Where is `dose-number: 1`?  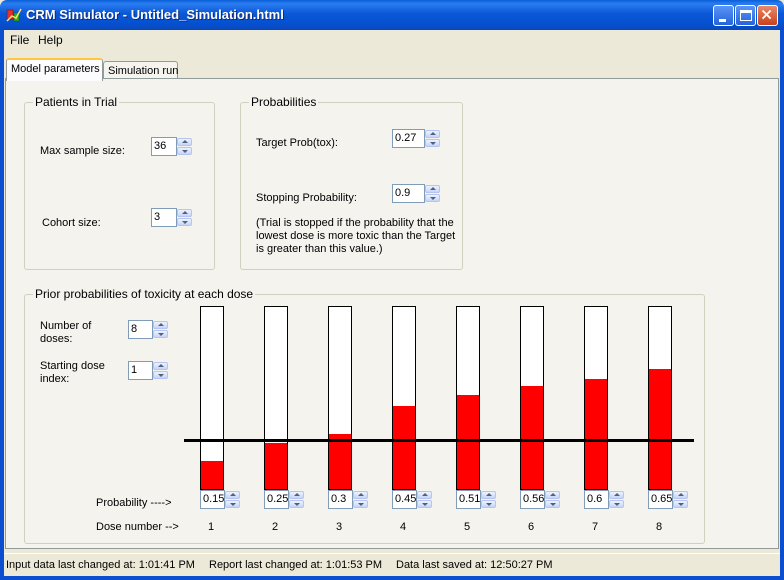
dose-number: 1 is located at coordinates (211, 527).